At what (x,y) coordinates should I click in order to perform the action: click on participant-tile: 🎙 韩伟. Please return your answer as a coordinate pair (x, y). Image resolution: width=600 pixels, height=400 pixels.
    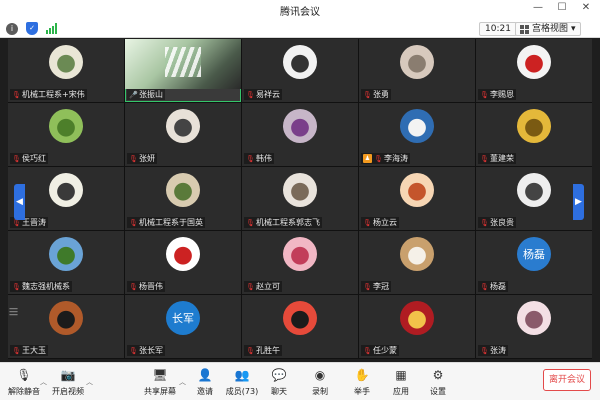
    Looking at the image, I should click on (300, 134).